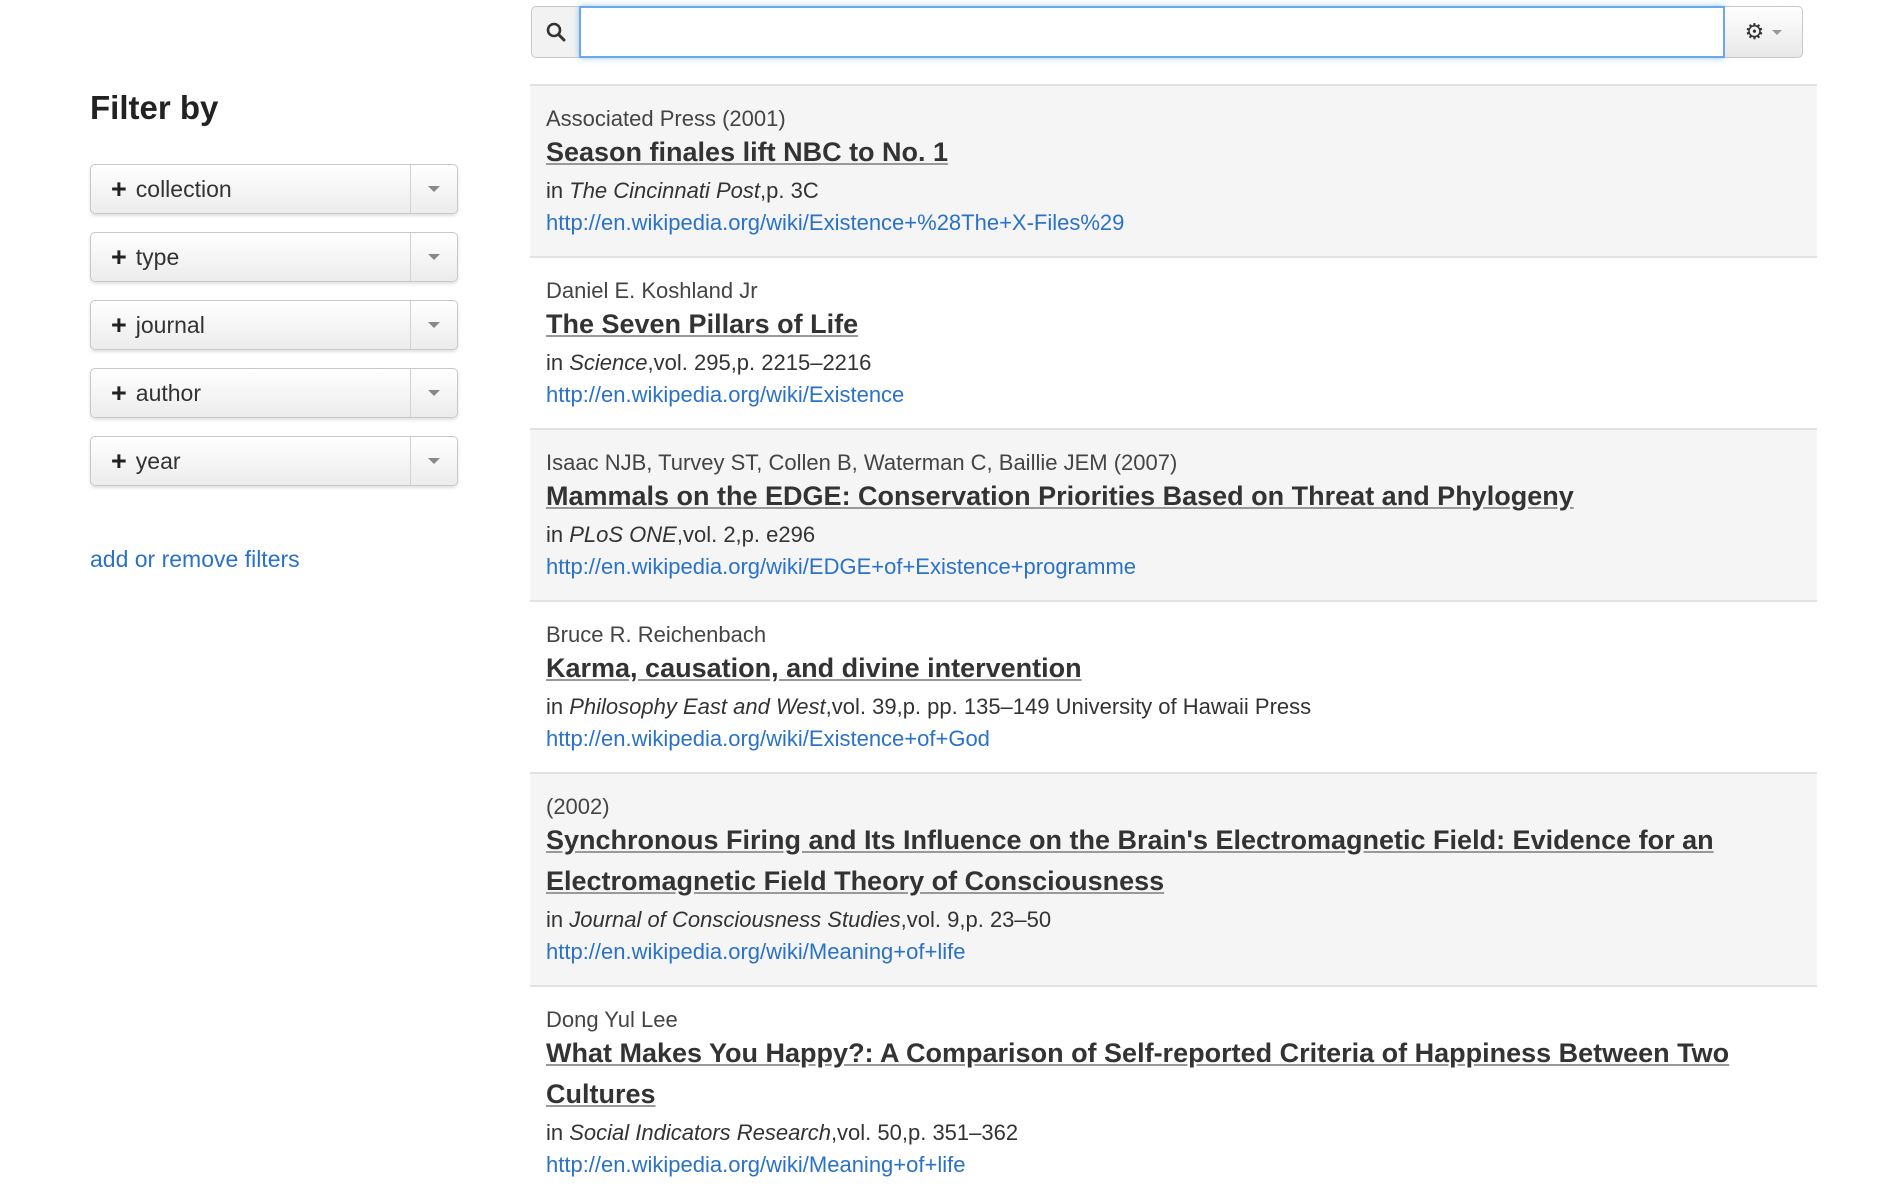  Describe the element at coordinates (789, 190) in the screenshot. I see `result-source-details: ,p. 3C` at that location.